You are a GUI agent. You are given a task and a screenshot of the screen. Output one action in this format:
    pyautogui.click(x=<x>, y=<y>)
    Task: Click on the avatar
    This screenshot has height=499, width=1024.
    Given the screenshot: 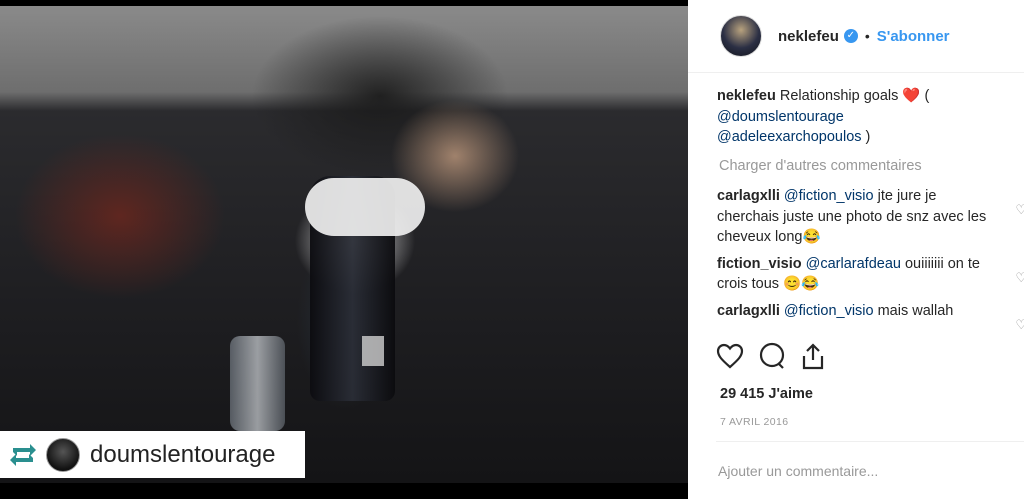 What is the action you would take?
    pyautogui.click(x=741, y=36)
    